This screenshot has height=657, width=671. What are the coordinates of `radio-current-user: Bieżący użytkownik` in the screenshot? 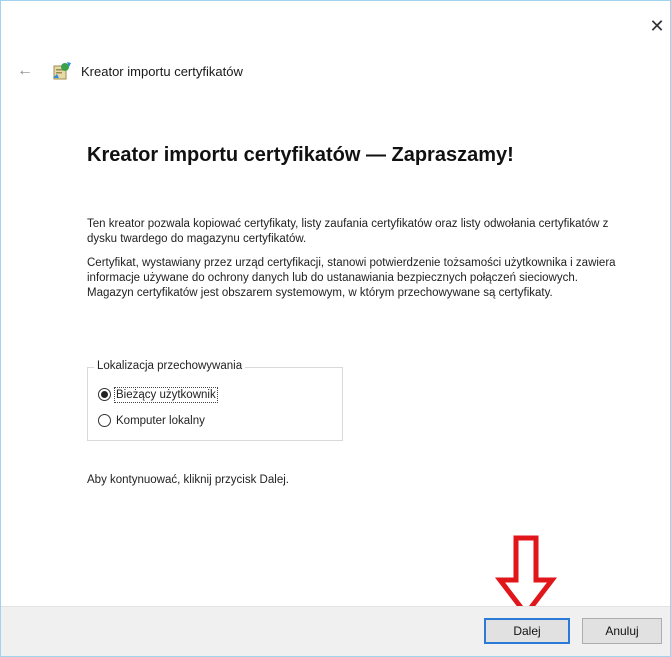 It's located at (158, 394).